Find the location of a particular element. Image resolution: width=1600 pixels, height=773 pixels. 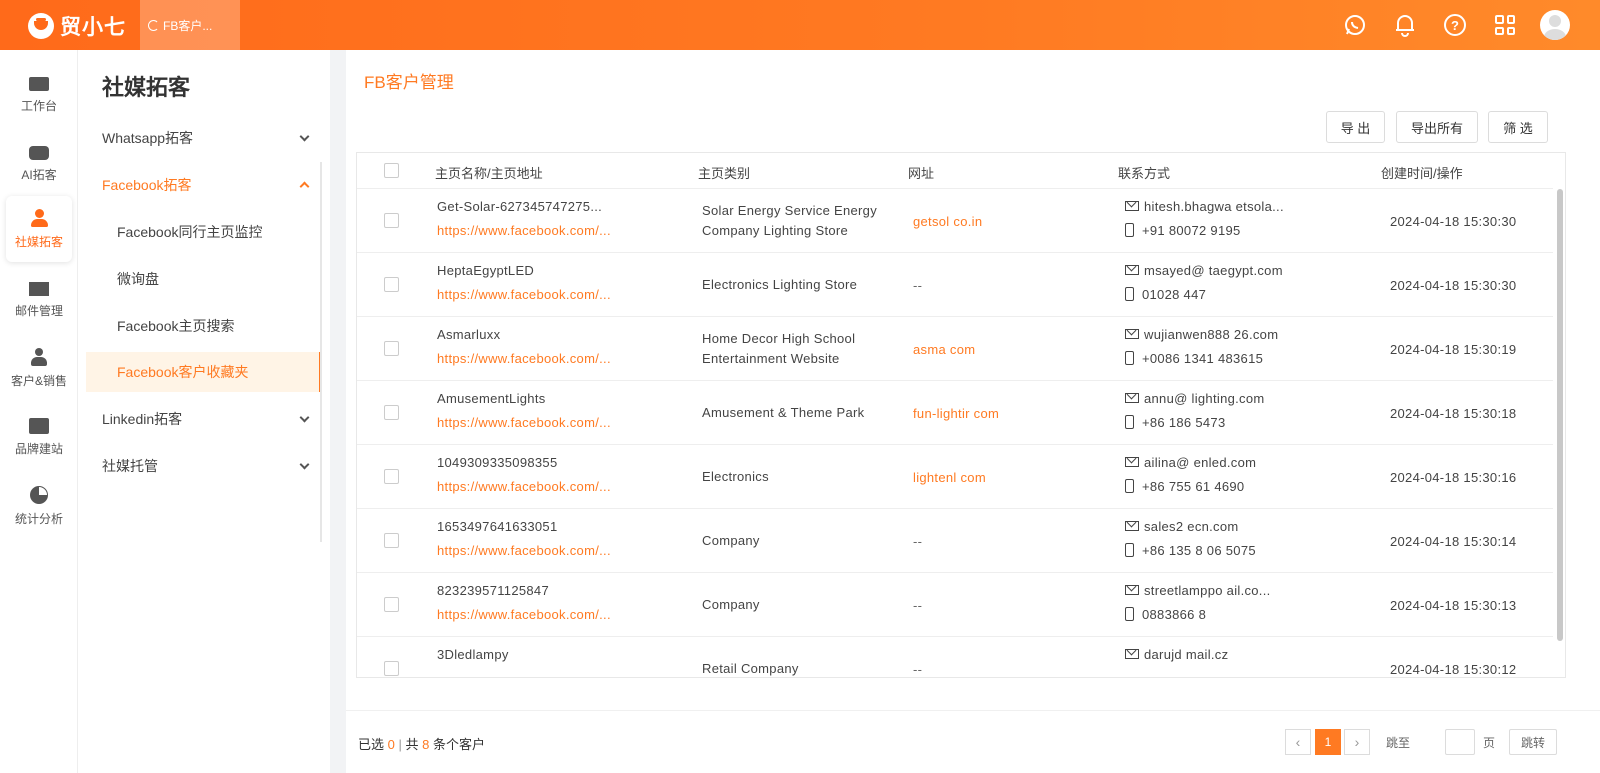

selected-label: 已选 is located at coordinates (371, 744).